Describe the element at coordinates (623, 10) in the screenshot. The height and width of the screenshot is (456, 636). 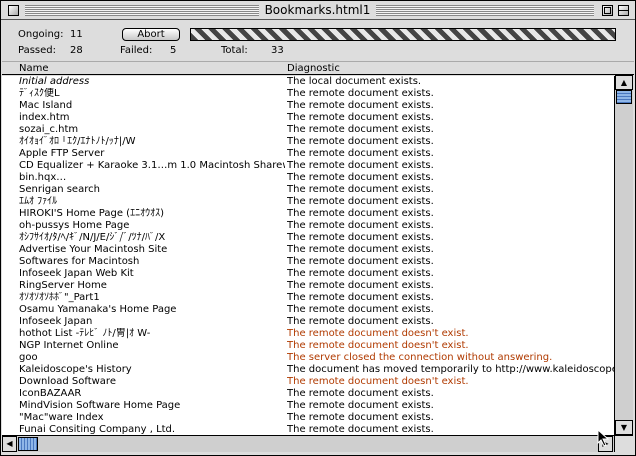
I see `collapse-box-icon` at that location.